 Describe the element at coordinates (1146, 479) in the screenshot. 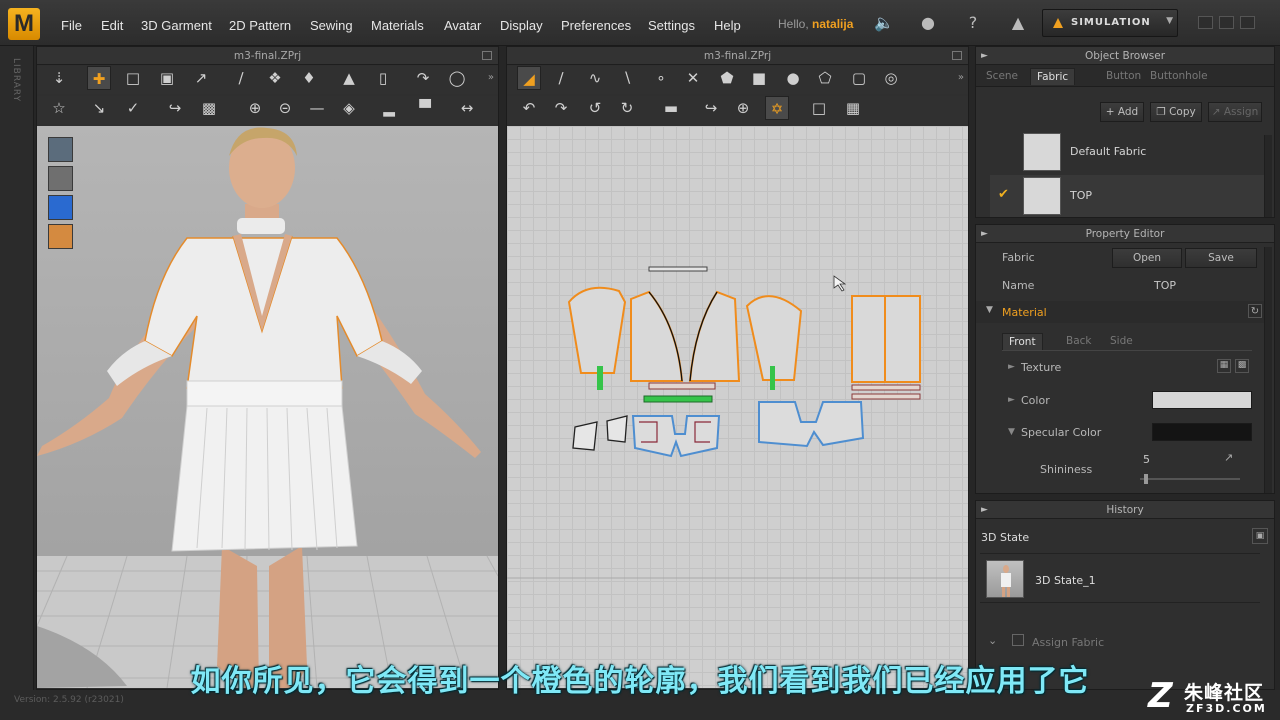

I see `slider-handle` at that location.